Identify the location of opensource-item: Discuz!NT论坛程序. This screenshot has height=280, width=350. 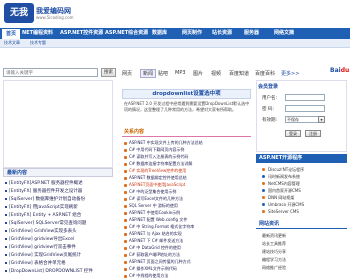
(286, 170).